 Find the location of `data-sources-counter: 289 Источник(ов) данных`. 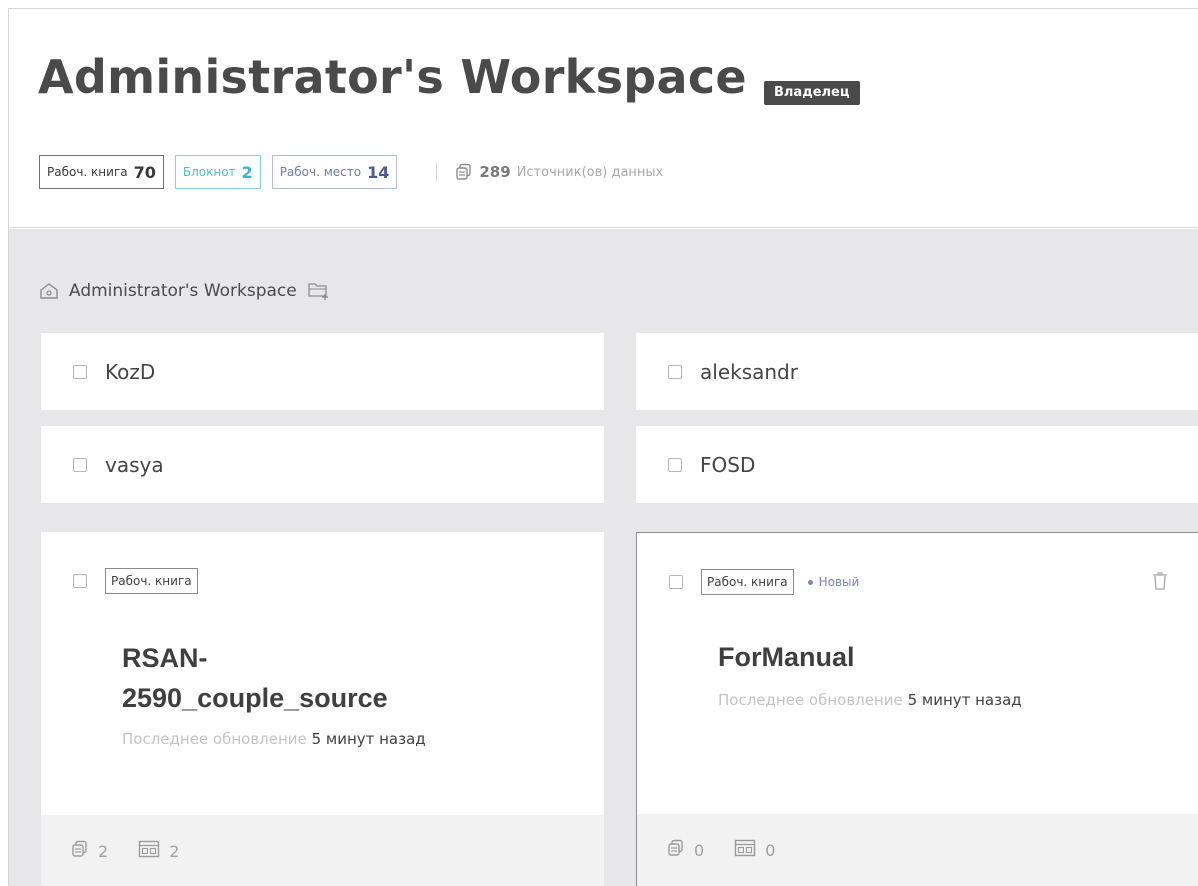

data-sources-counter: 289 Источник(ов) данных is located at coordinates (559, 172).